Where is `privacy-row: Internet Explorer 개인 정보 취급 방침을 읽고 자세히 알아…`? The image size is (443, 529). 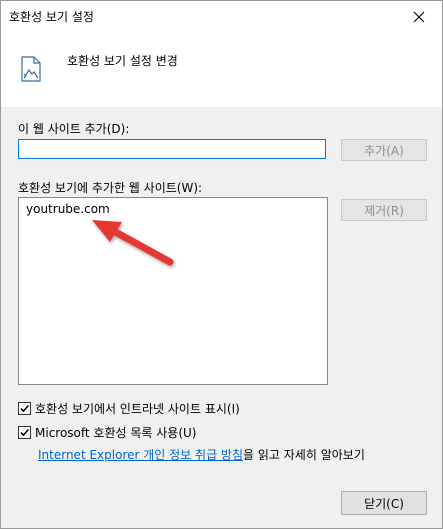 privacy-row: Internet Explorer 개인 정보 취급 방침을 읽고 자세히 알아… is located at coordinates (201, 454).